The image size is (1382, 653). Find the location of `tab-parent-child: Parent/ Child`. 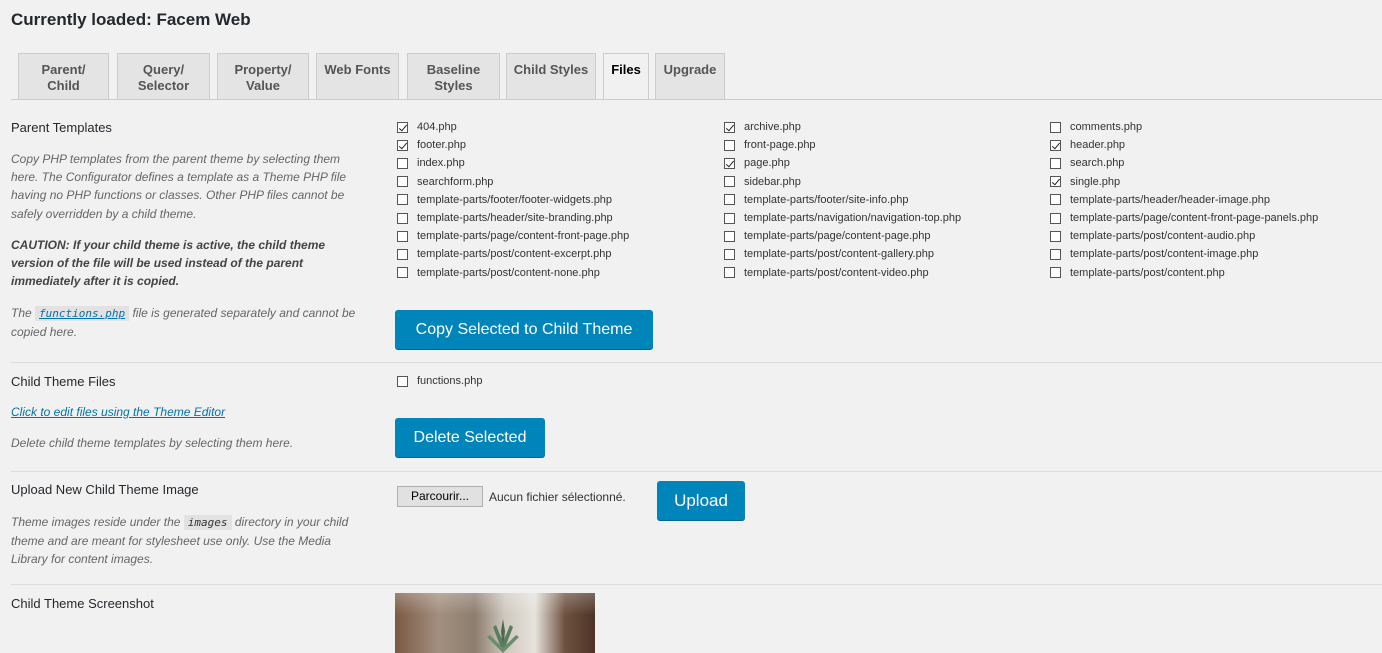

tab-parent-child: Parent/ Child is located at coordinates (63, 76).